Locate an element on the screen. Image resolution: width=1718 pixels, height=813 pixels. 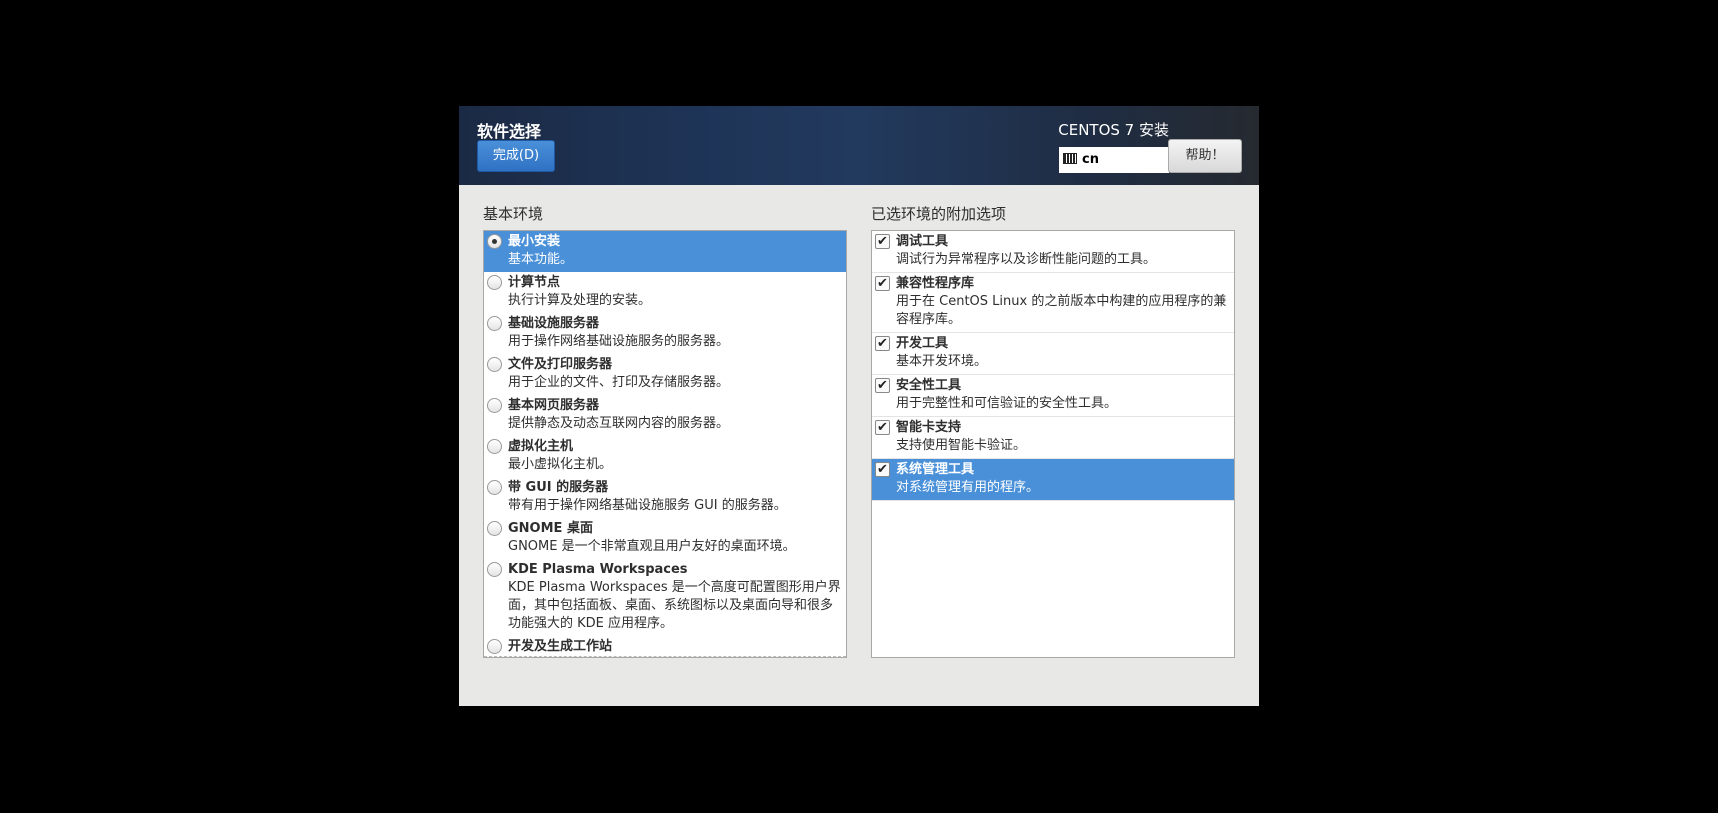
option-description: 执行计算及处理的安装。 is located at coordinates (580, 300).